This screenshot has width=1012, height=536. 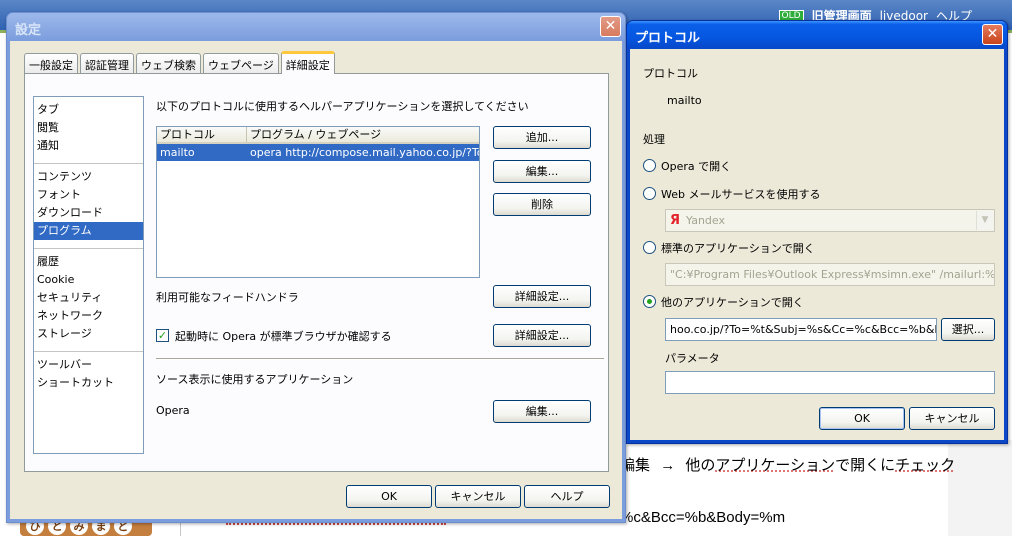 What do you see at coordinates (992, 34) in the screenshot?
I see `protocol-close-button: ✕` at bounding box center [992, 34].